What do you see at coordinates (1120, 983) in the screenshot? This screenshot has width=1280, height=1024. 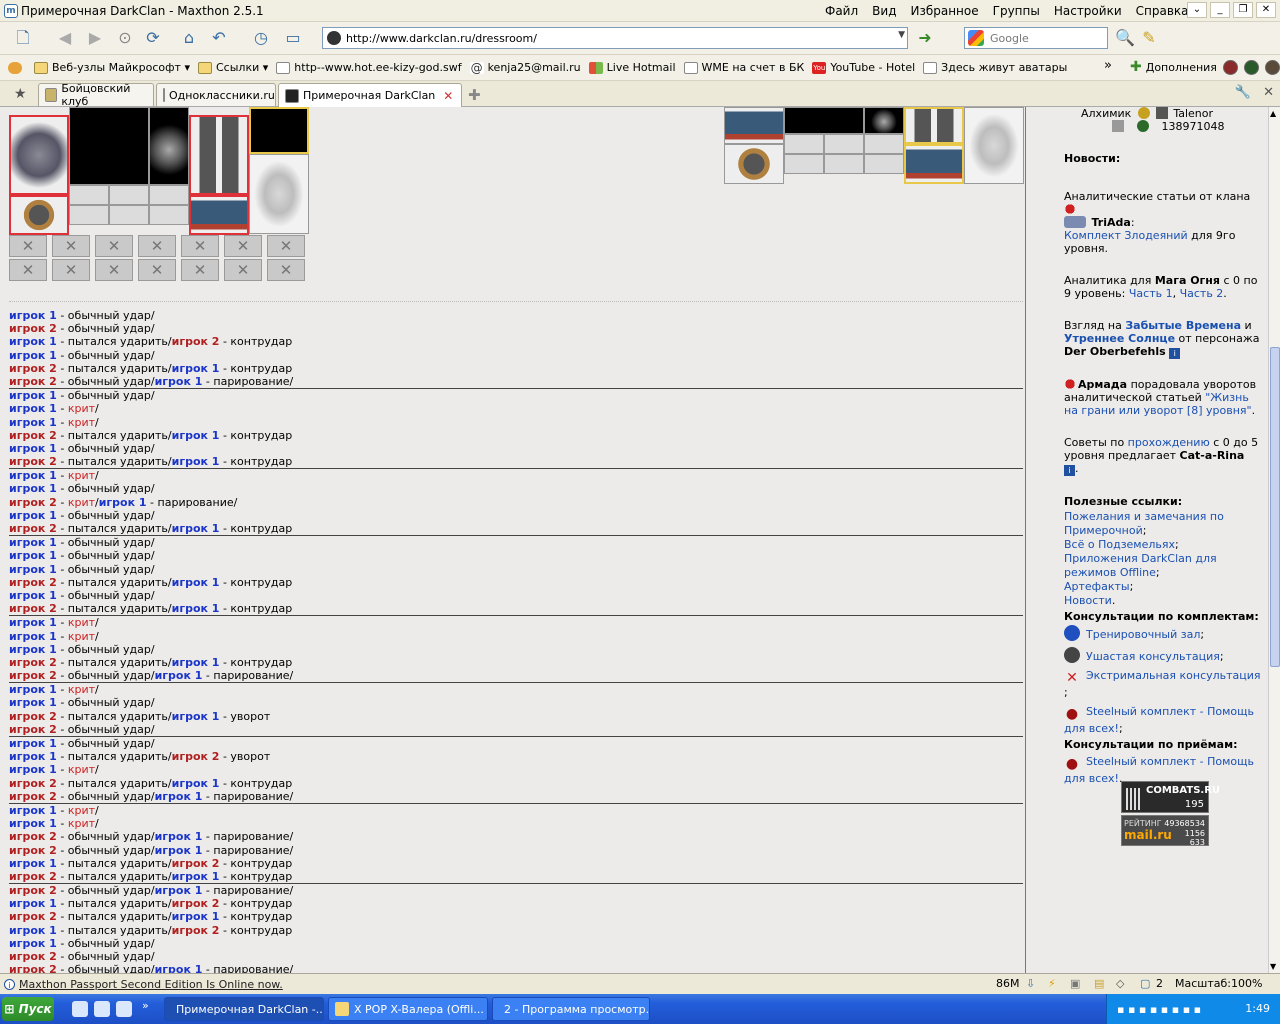 I see `tag-icon: ◇` at bounding box center [1120, 983].